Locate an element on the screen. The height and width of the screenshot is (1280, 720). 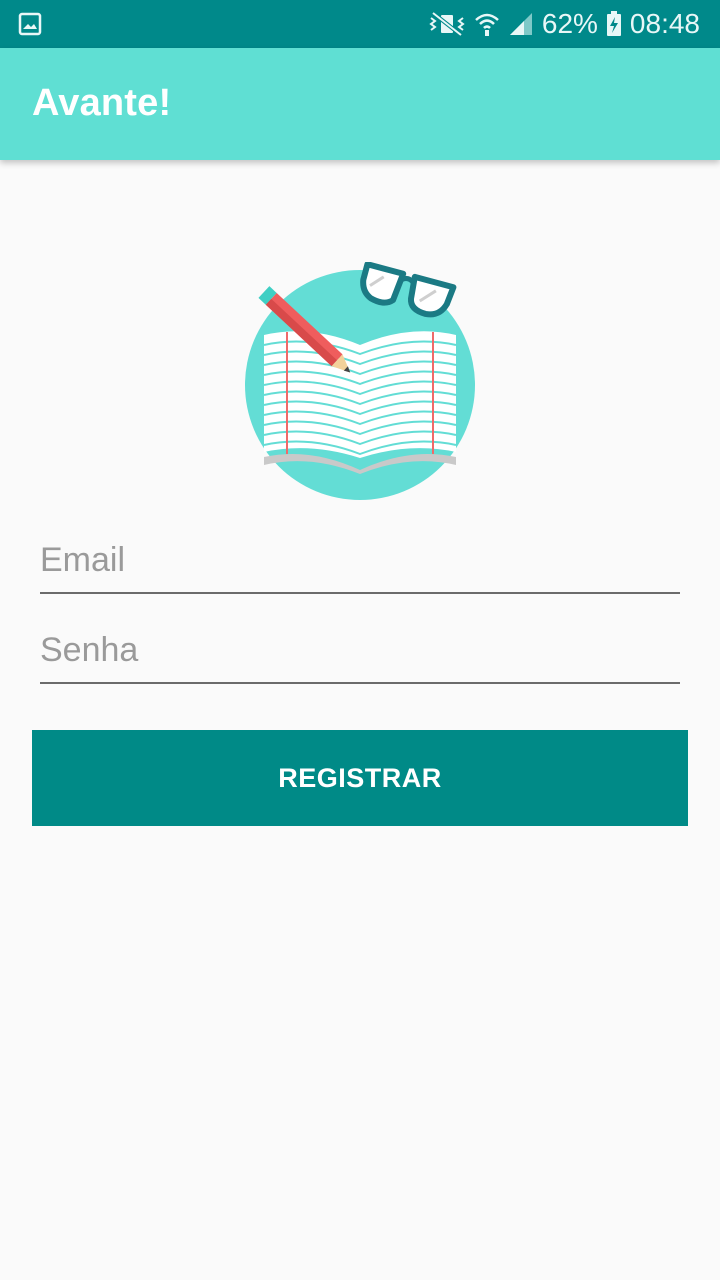
register-button: REGISTRAR is located at coordinates (360, 778).